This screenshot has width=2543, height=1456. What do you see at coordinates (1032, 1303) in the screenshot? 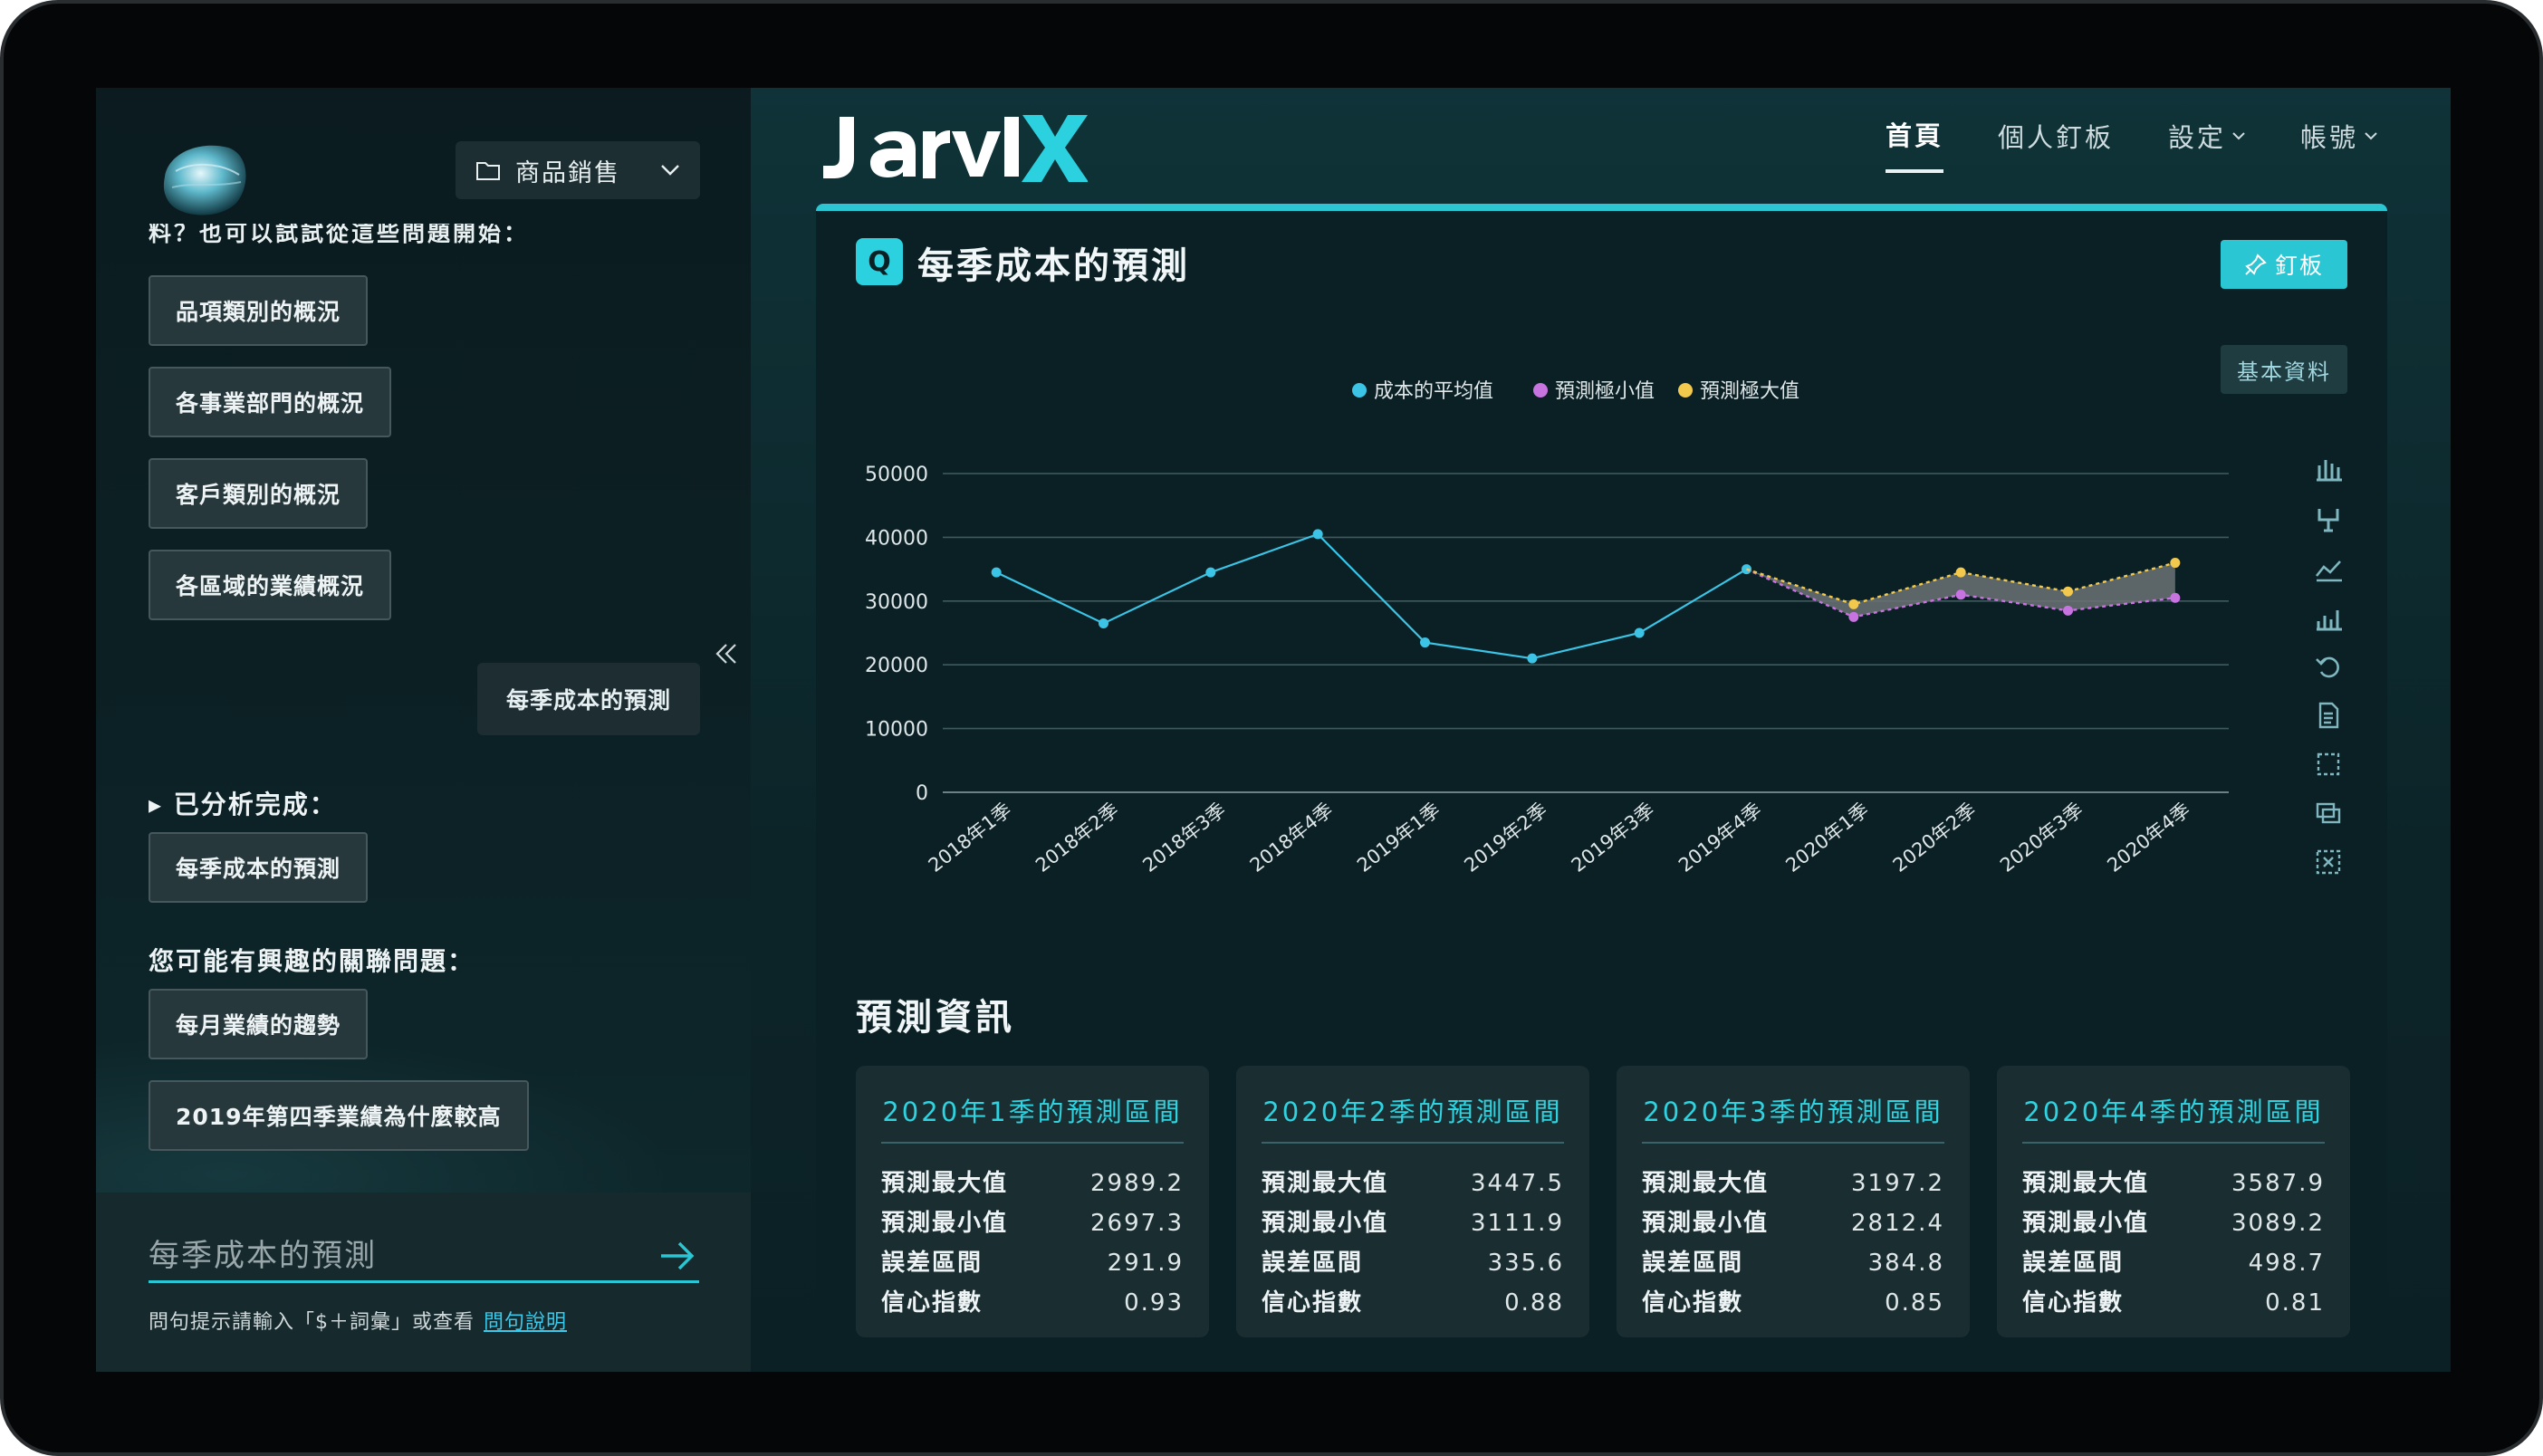
I see `forecast-row-conf: 信心指數 0.93` at bounding box center [1032, 1303].